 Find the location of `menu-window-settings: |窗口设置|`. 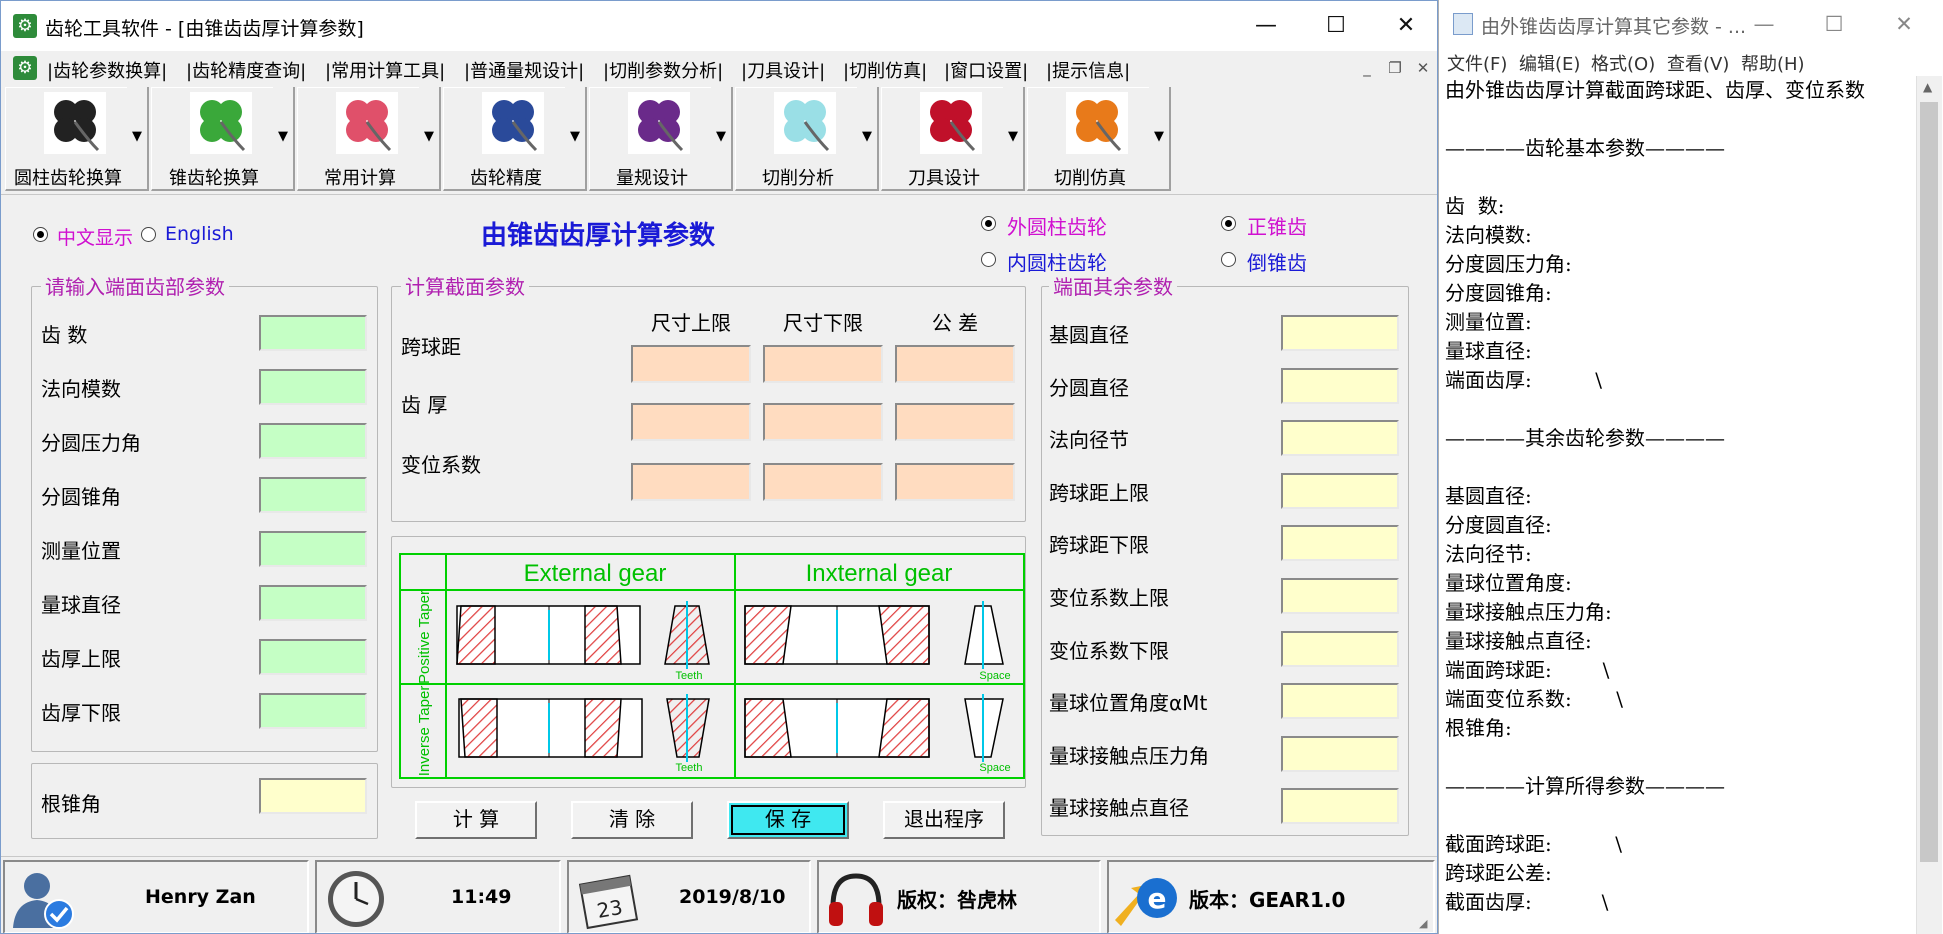

menu-window-settings: |窗口设置| is located at coordinates (986, 70).